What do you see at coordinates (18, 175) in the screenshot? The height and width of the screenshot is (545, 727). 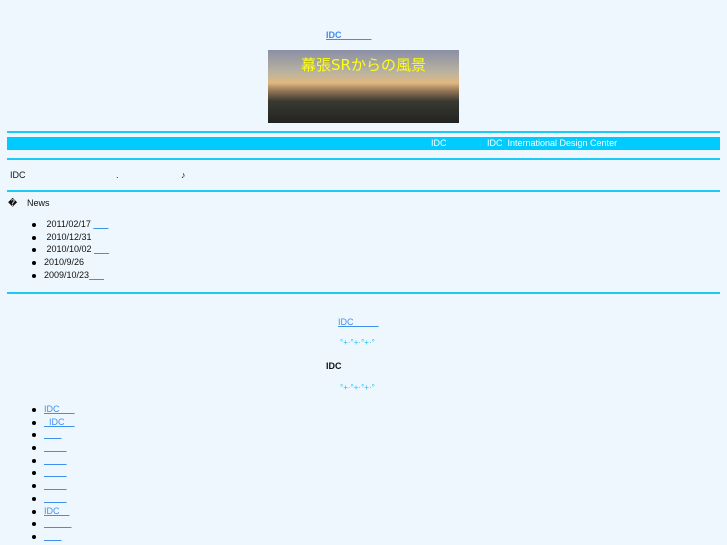 I see `intro-text: IDC` at bounding box center [18, 175].